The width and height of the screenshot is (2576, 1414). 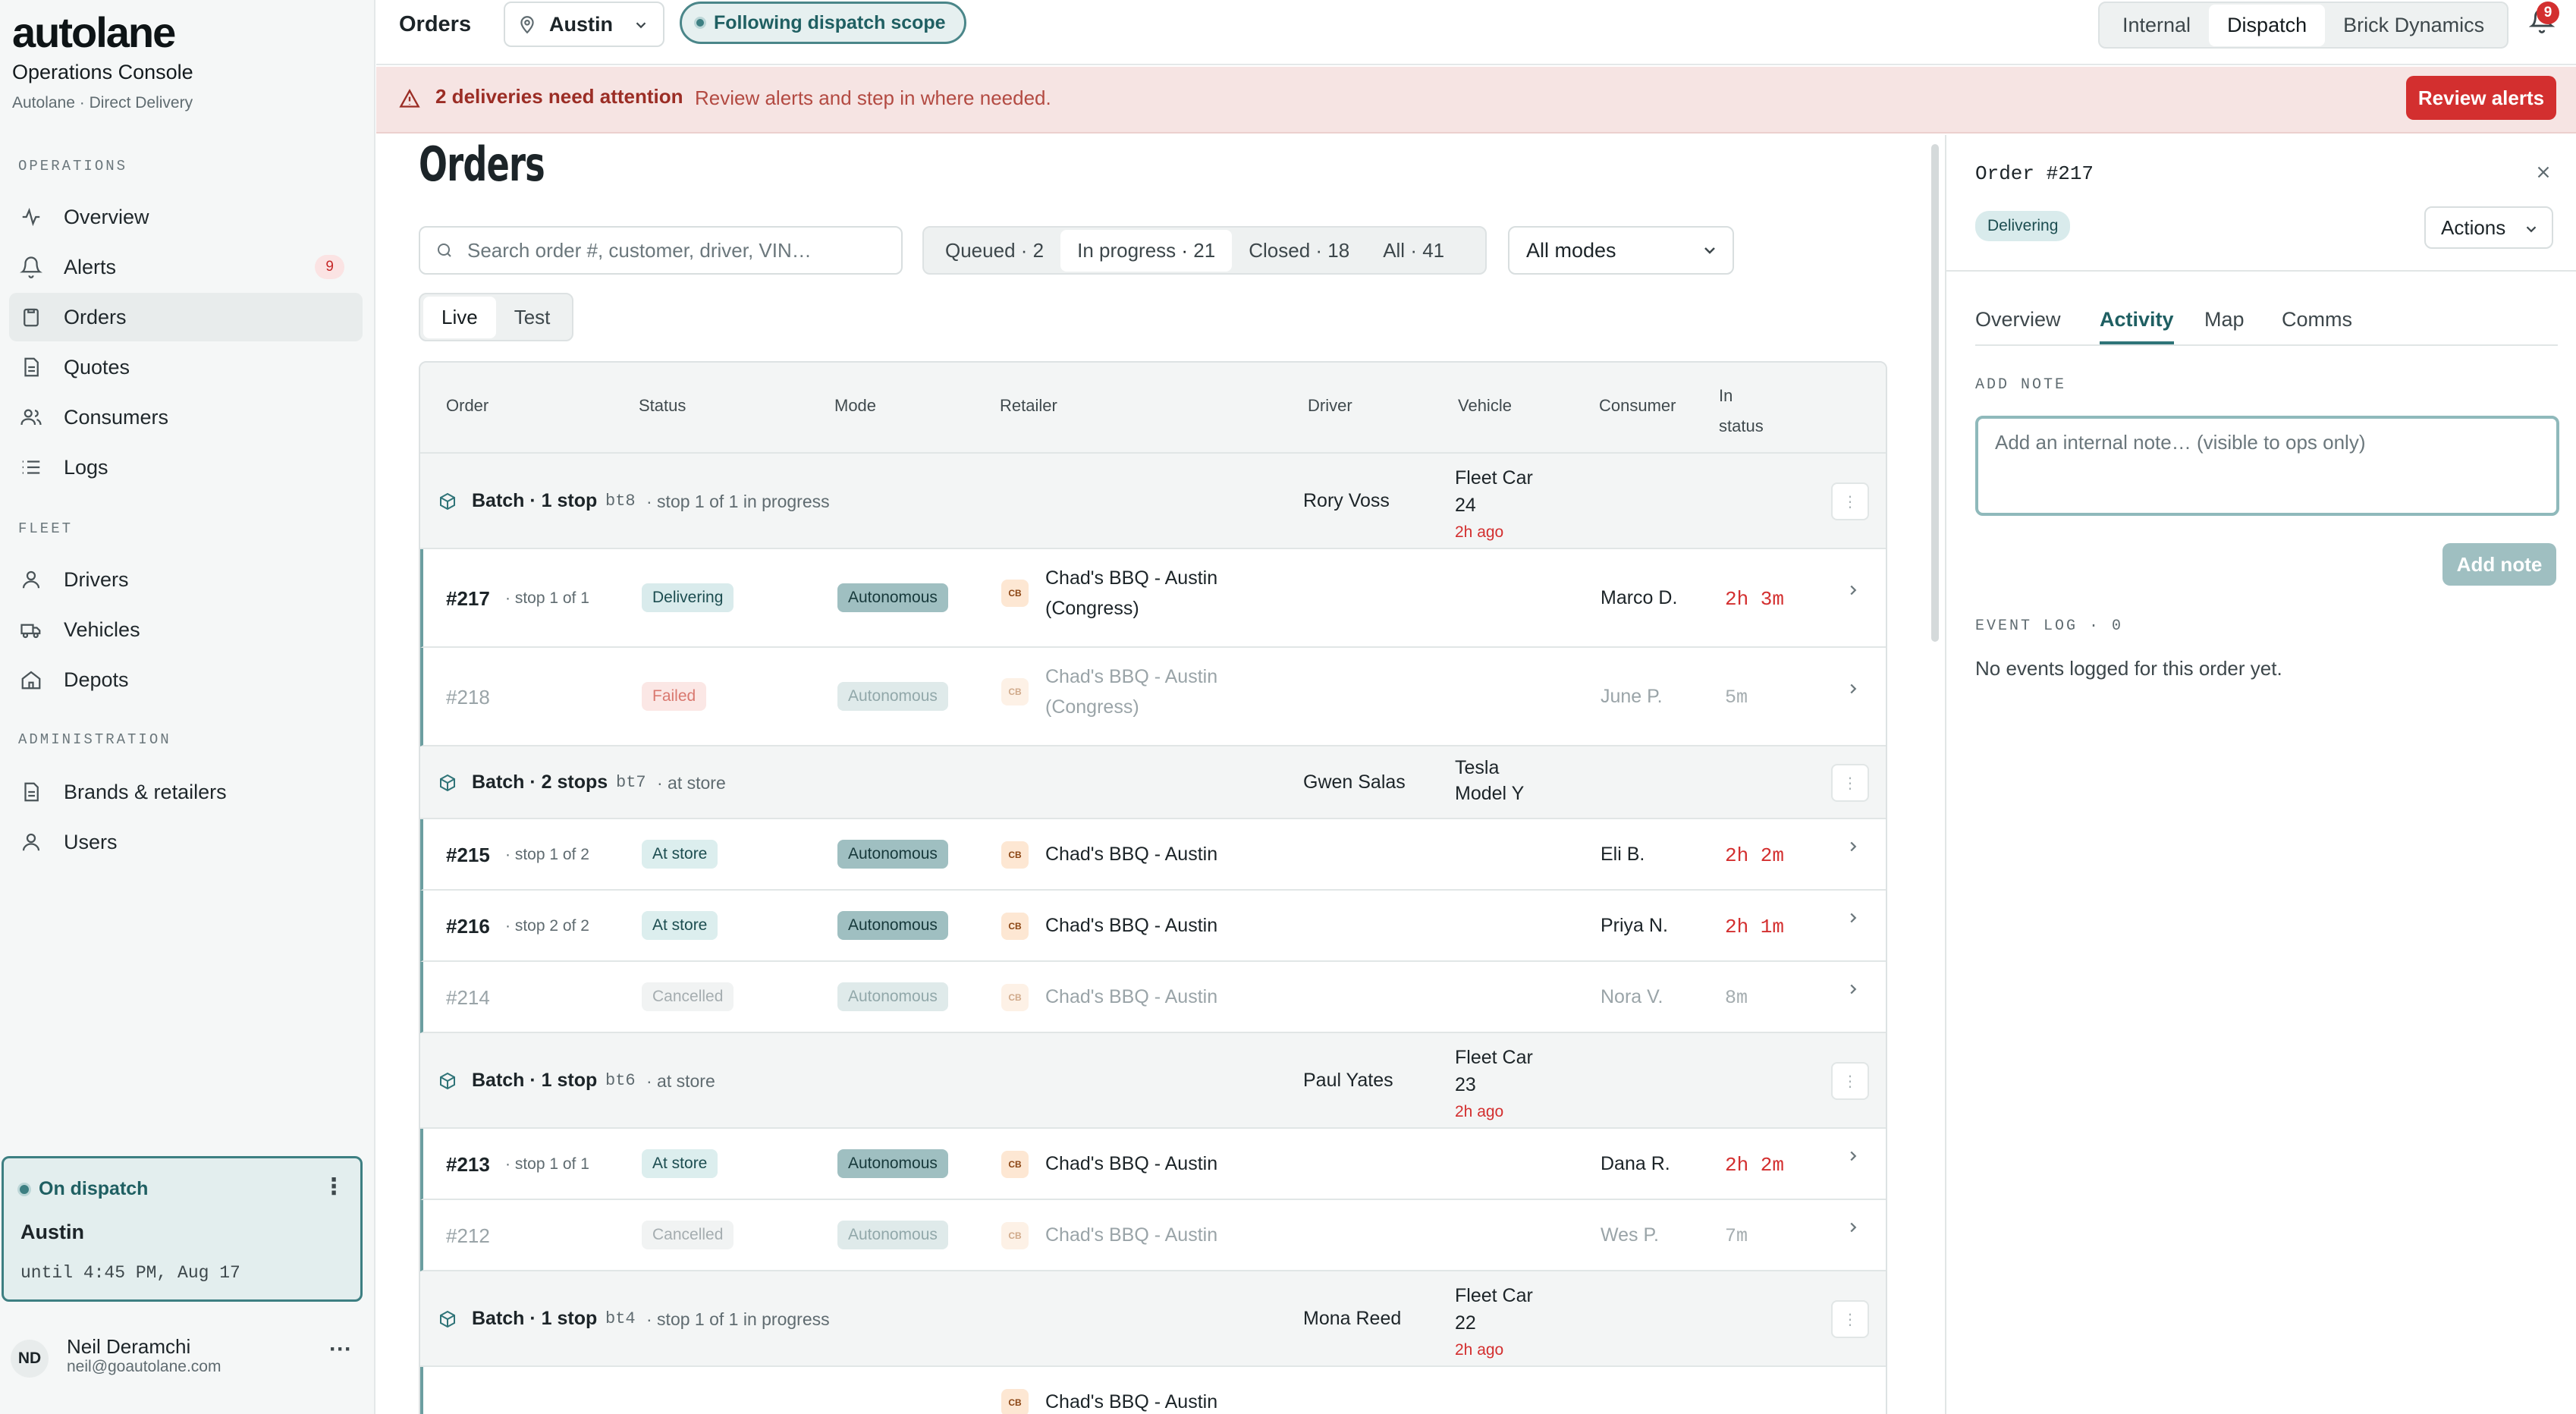 I want to click on batch-vehicle-line1: Fleet Car, so click(x=1494, y=1295).